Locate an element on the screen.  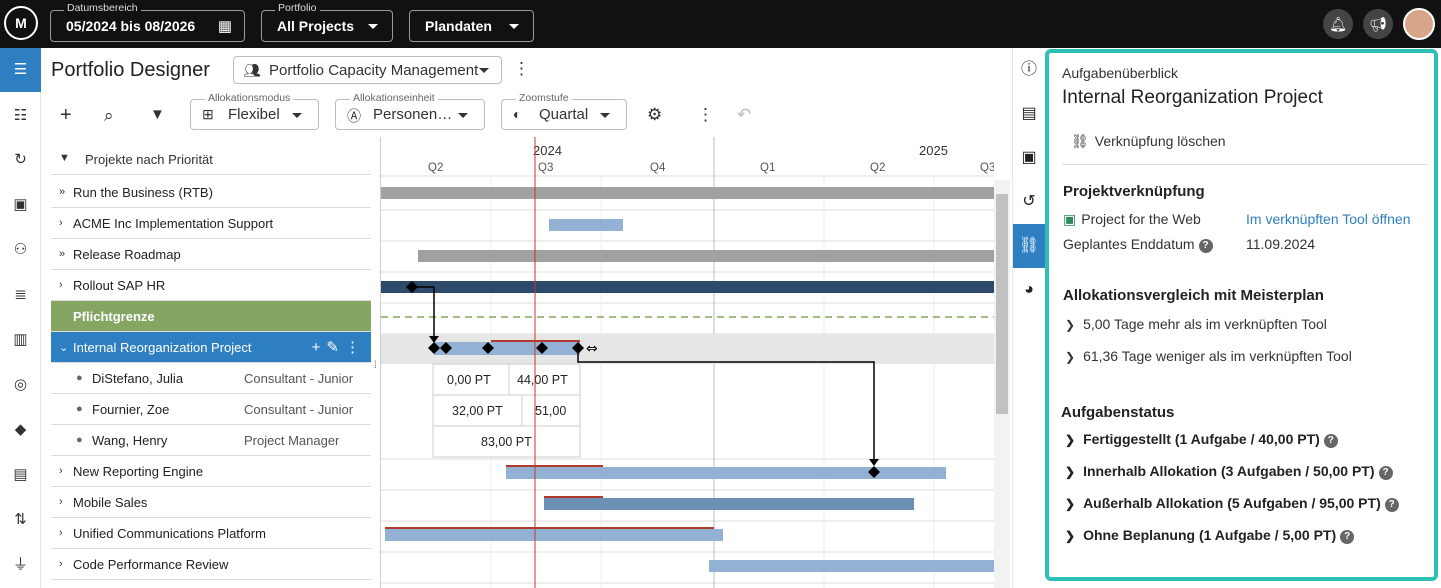
avatar is located at coordinates (1419, 24).